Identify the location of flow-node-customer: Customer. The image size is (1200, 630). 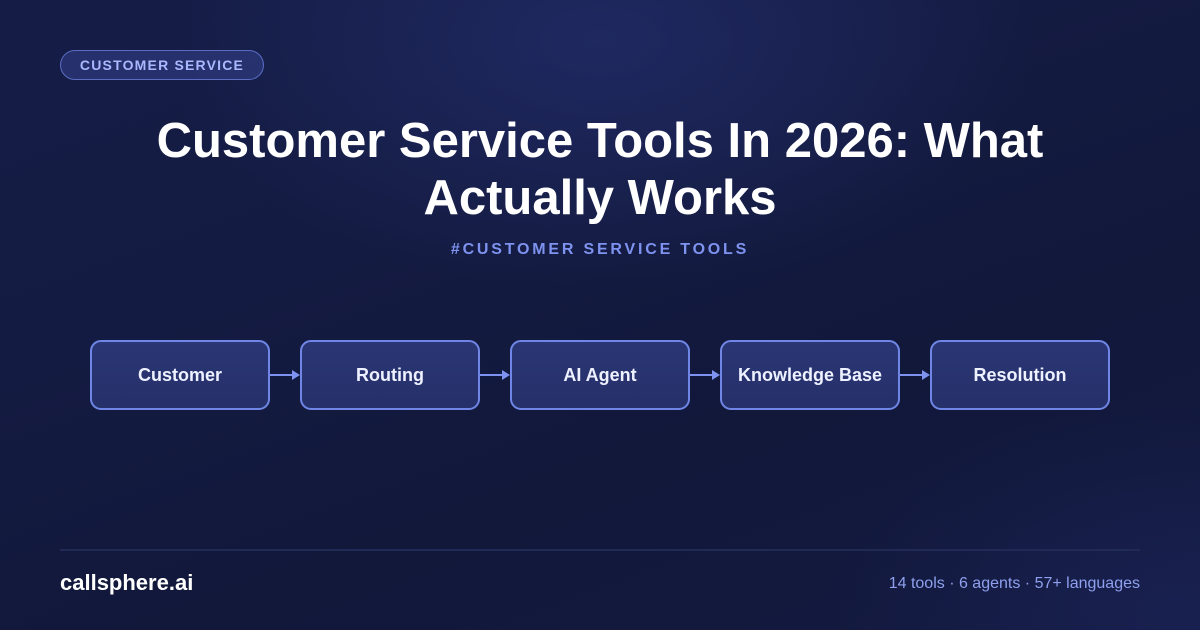
(180, 375).